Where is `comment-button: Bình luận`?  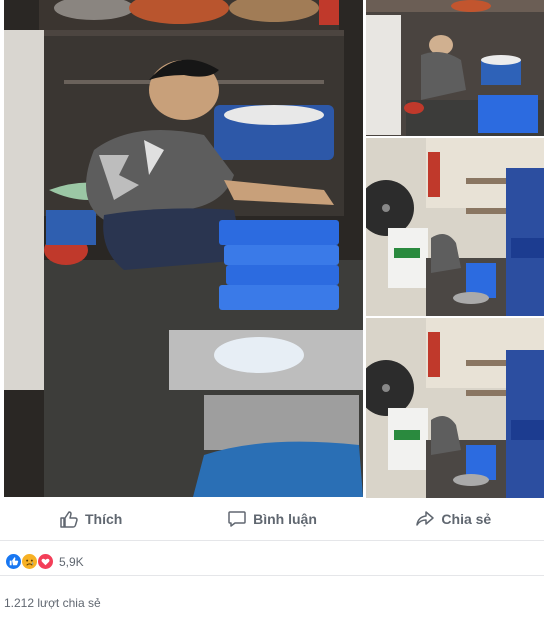 comment-button: Bình luận is located at coordinates (271, 519).